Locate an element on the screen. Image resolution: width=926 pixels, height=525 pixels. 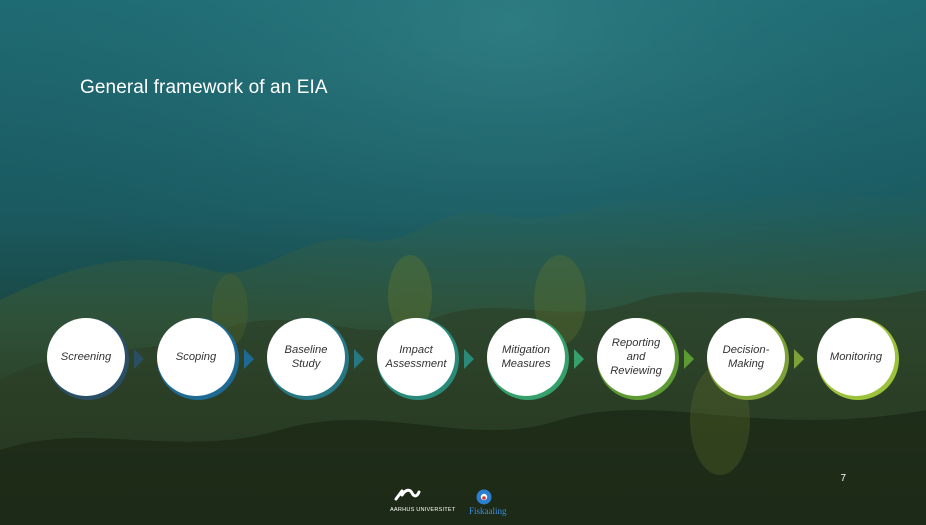
step-screening: Screening is located at coordinates (95, 359).